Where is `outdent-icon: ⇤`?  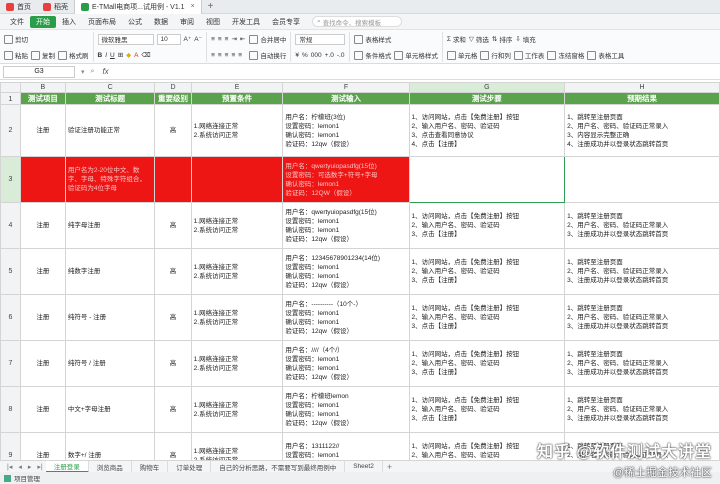 outdent-icon: ⇤ is located at coordinates (242, 39).